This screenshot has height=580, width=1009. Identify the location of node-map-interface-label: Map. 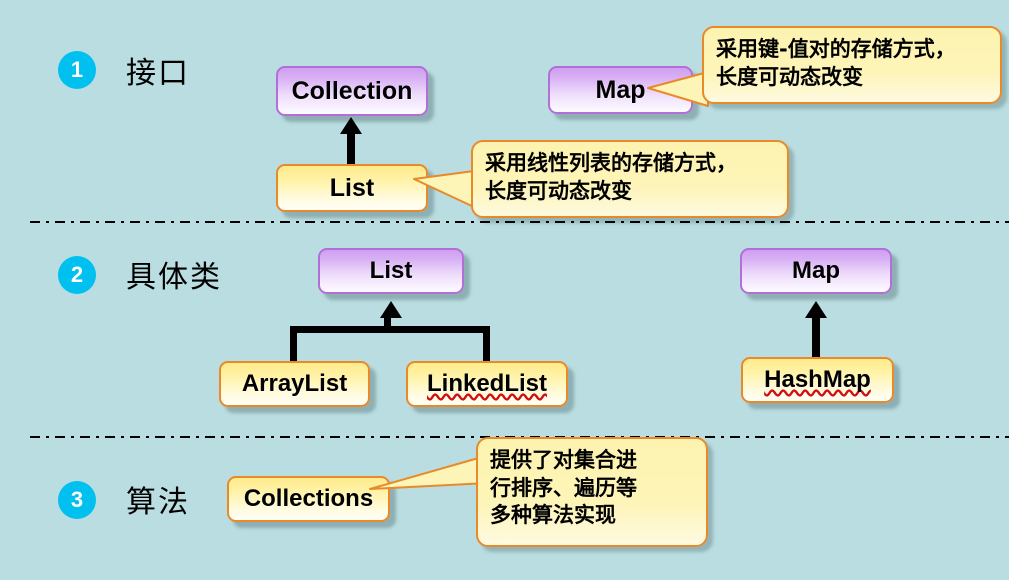
(620, 89).